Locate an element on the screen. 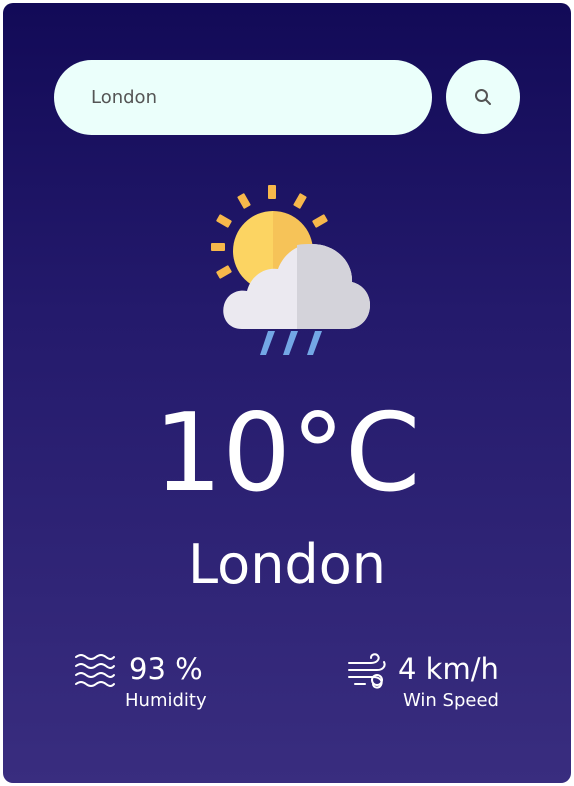 The image size is (574, 786). sun-cloud-rain-icon is located at coordinates (287, 270).